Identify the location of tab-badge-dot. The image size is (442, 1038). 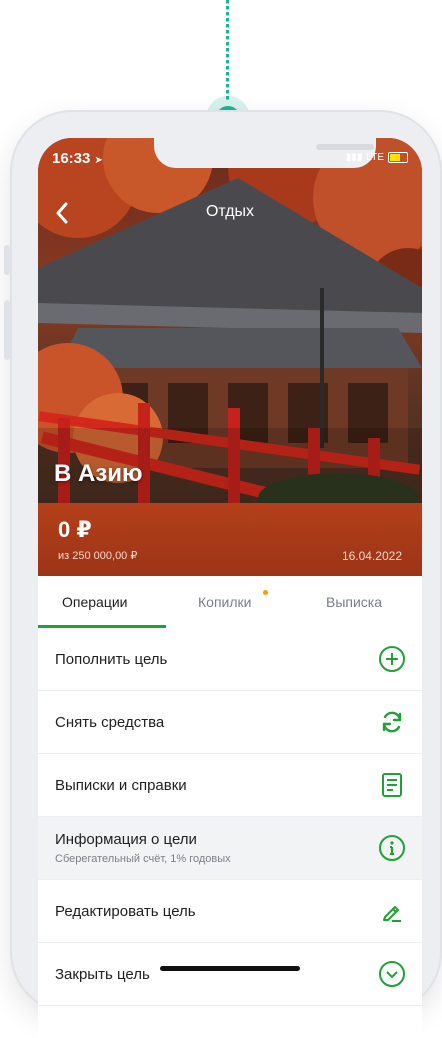
(265, 592).